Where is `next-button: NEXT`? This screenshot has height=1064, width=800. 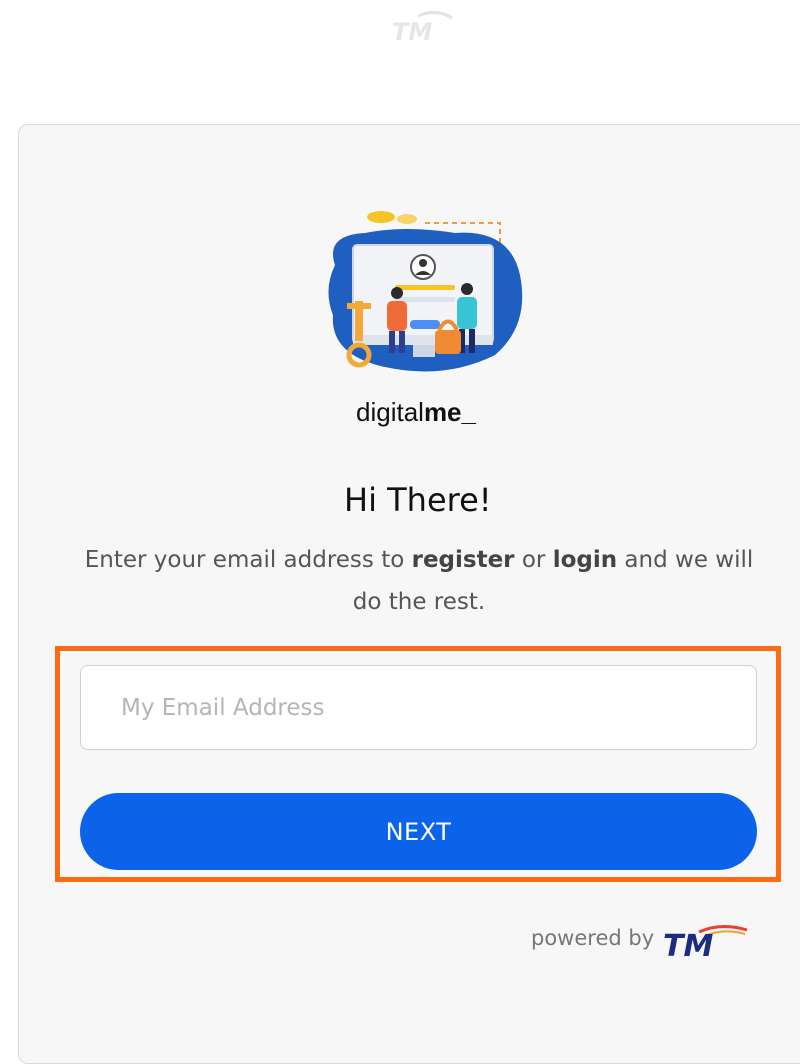 next-button: NEXT is located at coordinates (418, 831).